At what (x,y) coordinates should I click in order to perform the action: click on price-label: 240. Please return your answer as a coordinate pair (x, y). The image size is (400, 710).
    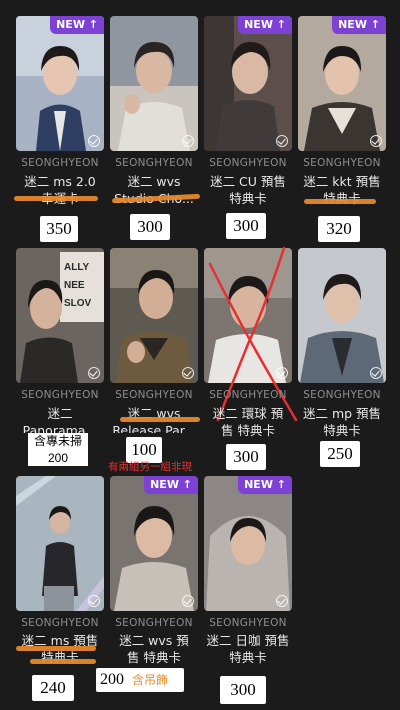
    Looking at the image, I should click on (53, 688).